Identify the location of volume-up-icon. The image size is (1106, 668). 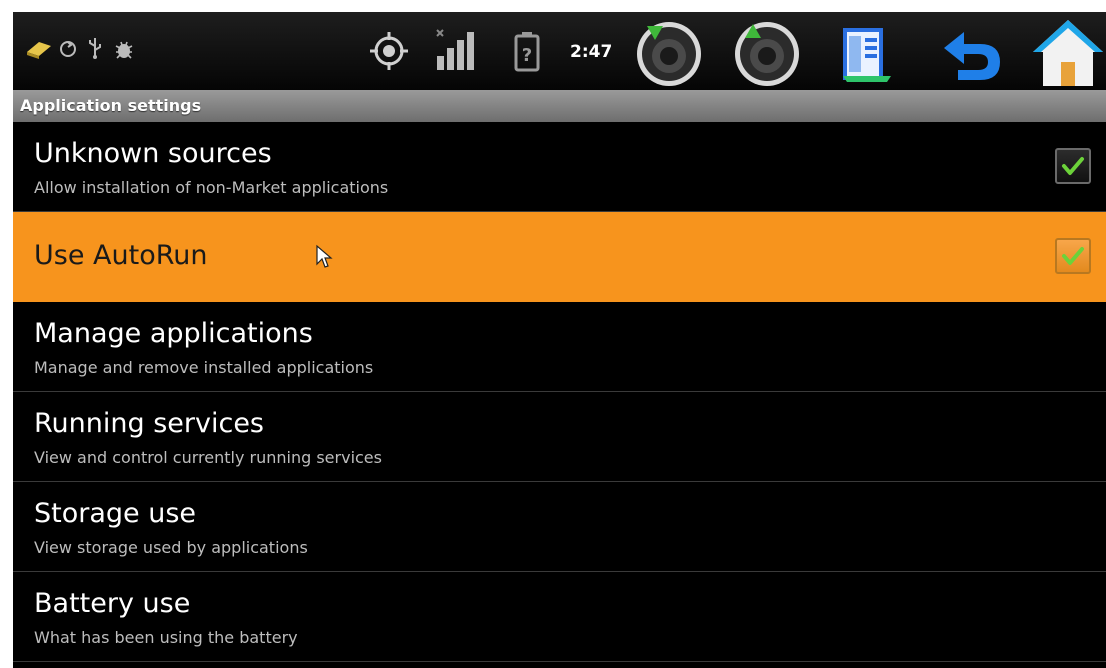
(767, 55).